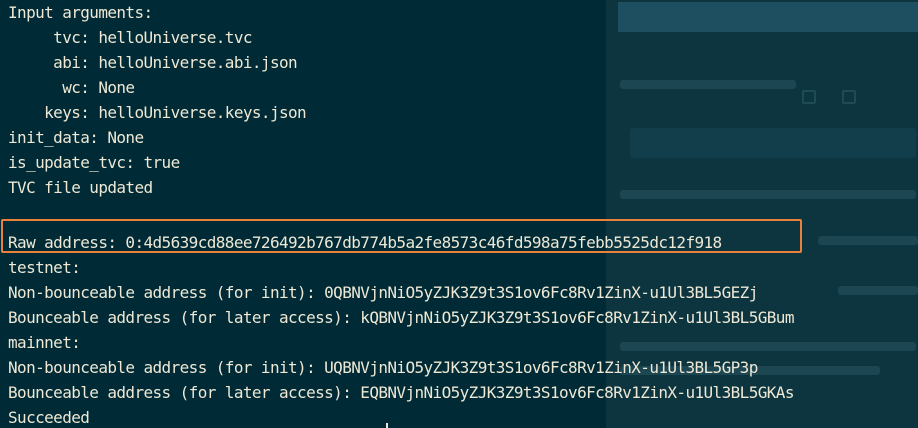 The image size is (918, 428). I want to click on terminal-line: keys: helloUniverse.keys.json, so click(157, 112).